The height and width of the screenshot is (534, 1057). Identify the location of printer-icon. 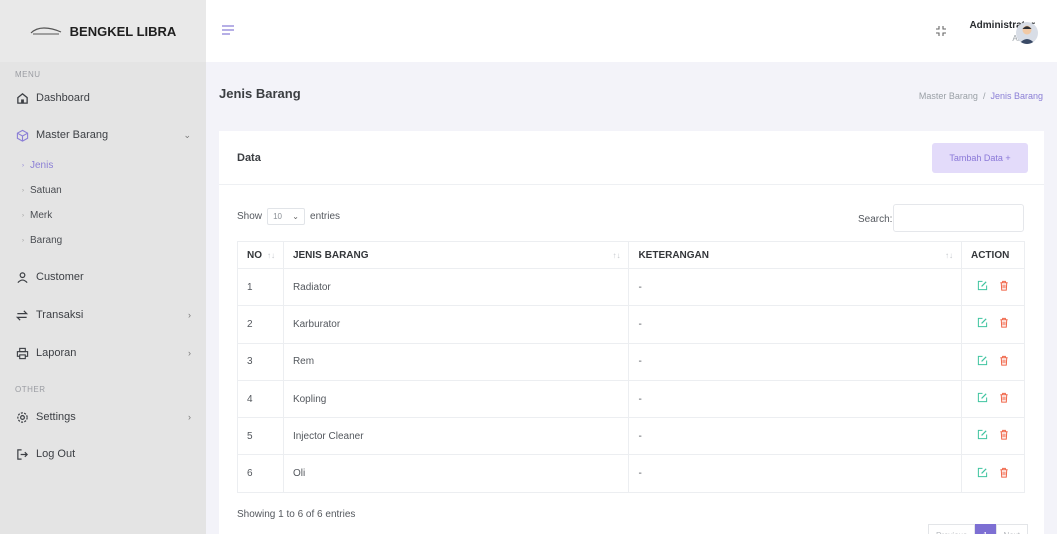
(22, 353).